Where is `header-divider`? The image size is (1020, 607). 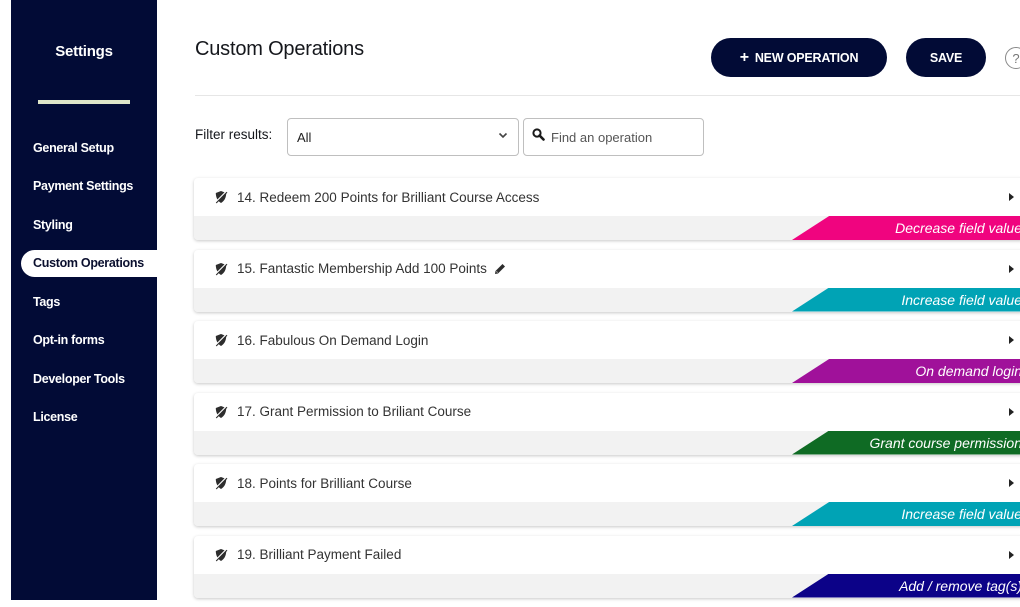
header-divider is located at coordinates (607, 95).